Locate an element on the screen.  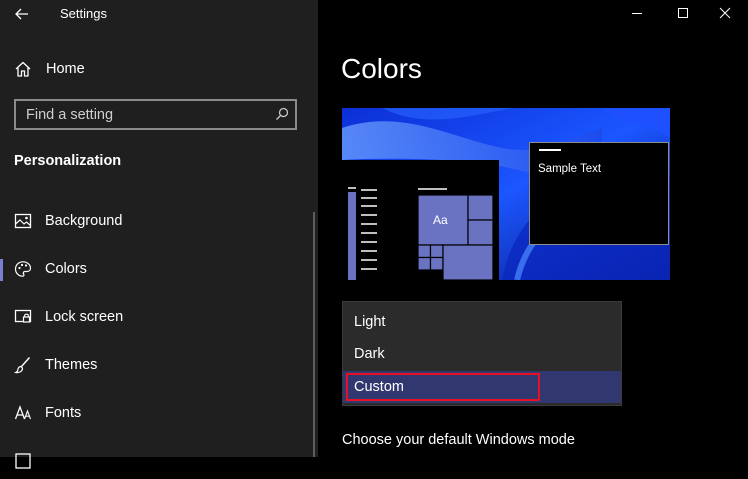
dropdown-option-custom: Custom is located at coordinates (482, 387).